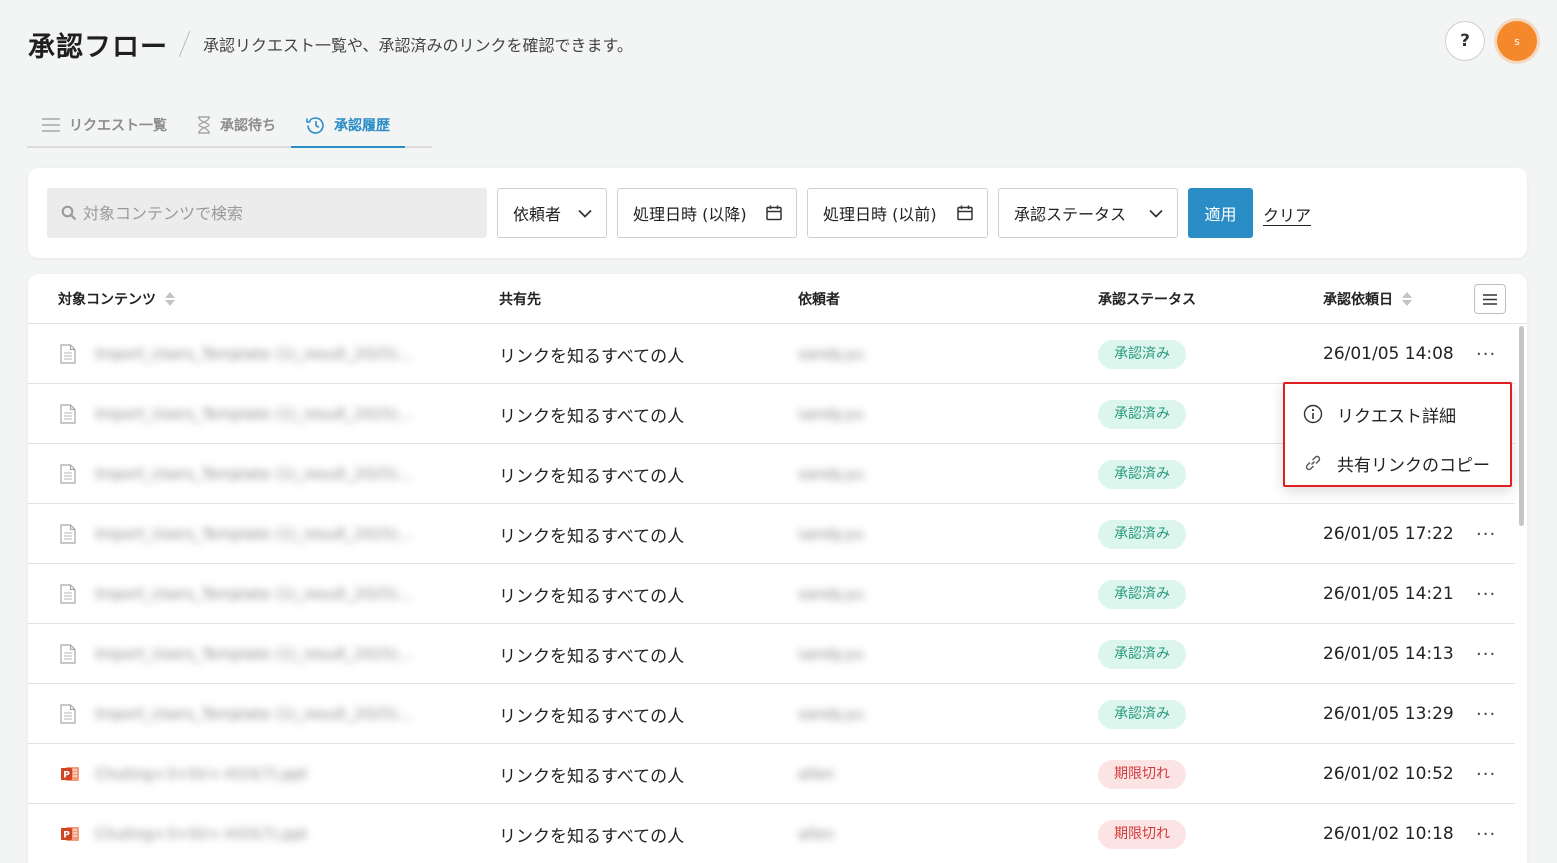  I want to click on menu-item-copy-share-link: 共有リンクのコピー, so click(1396, 463).